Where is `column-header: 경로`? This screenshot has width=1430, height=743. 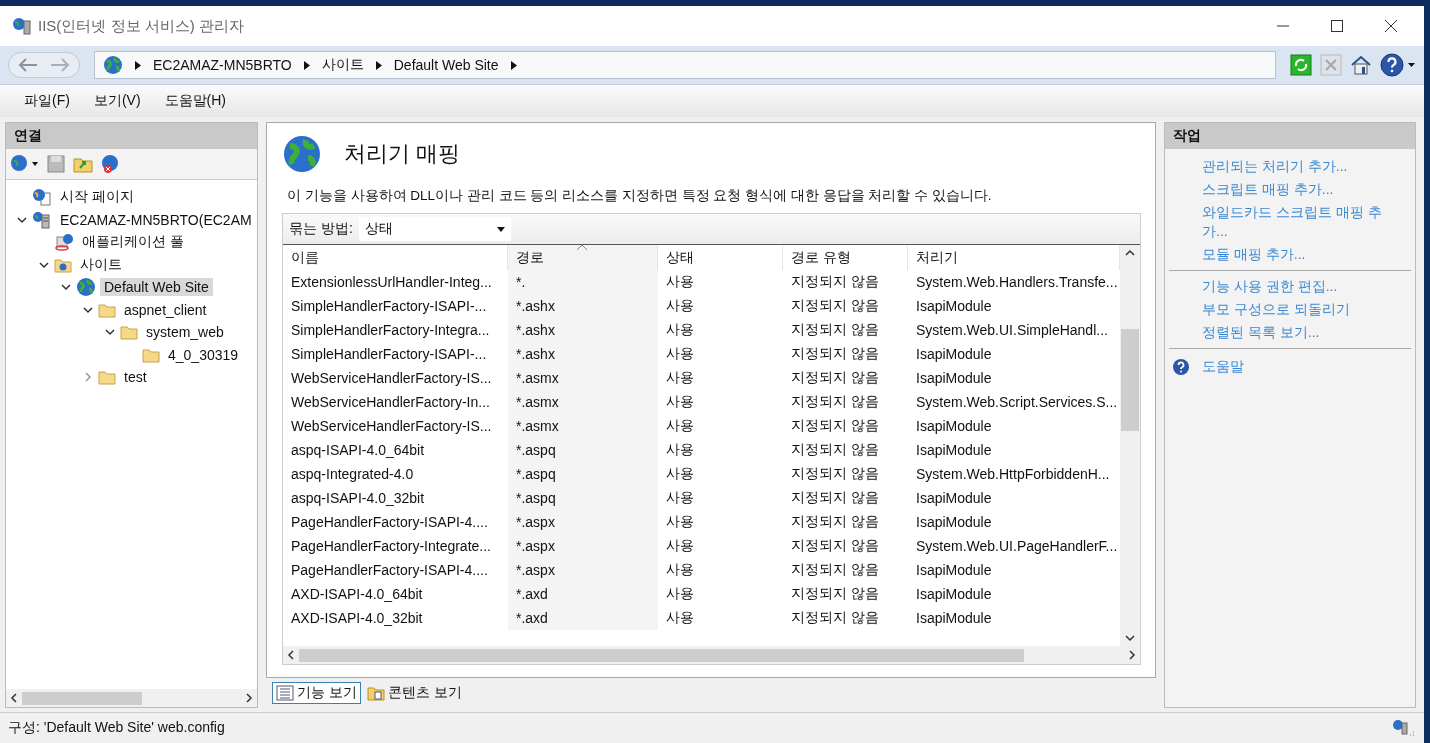
column-header: 경로 is located at coordinates (583, 257).